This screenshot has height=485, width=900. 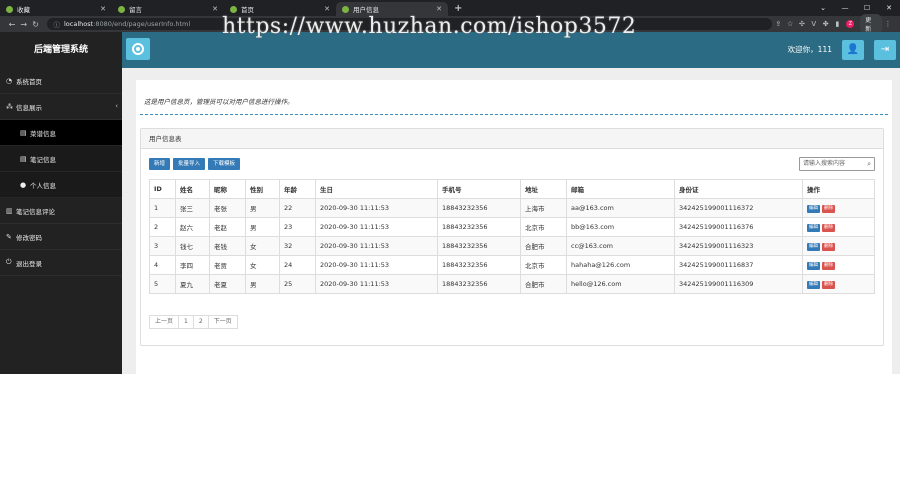 I want to click on bookmark-star-icon: ☆, so click(x=790, y=24).